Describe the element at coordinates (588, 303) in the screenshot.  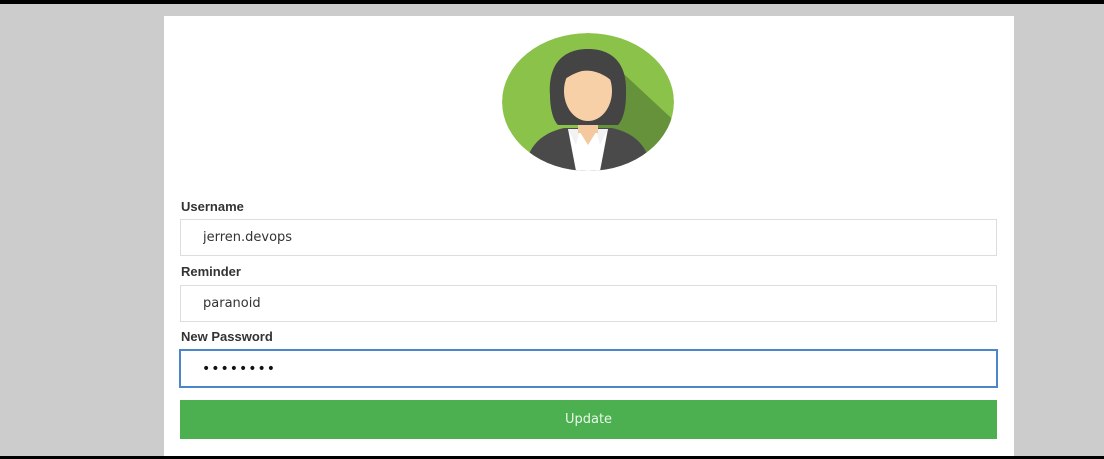
I see `reminder-input` at that location.